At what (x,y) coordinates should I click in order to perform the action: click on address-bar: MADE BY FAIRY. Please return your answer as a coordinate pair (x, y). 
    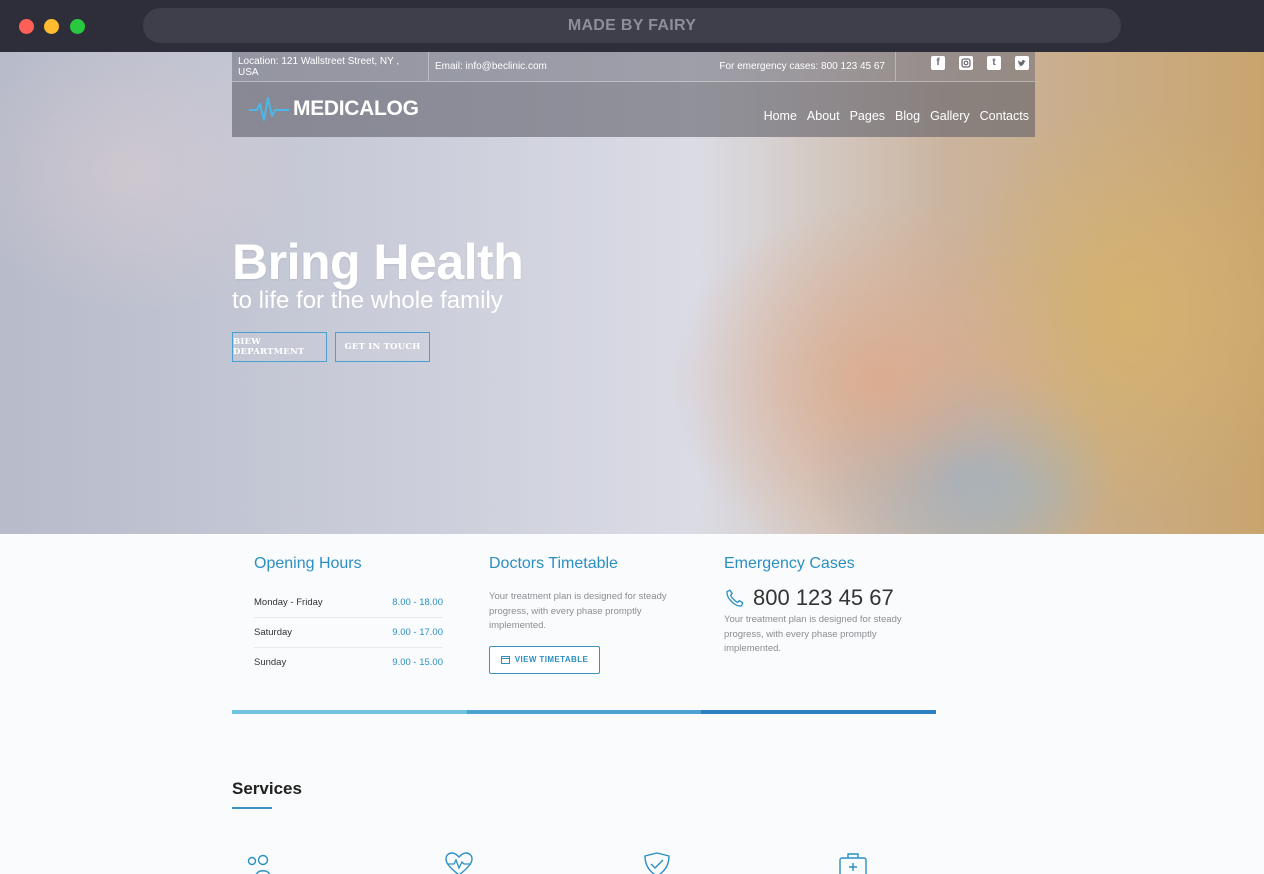
    Looking at the image, I should click on (632, 25).